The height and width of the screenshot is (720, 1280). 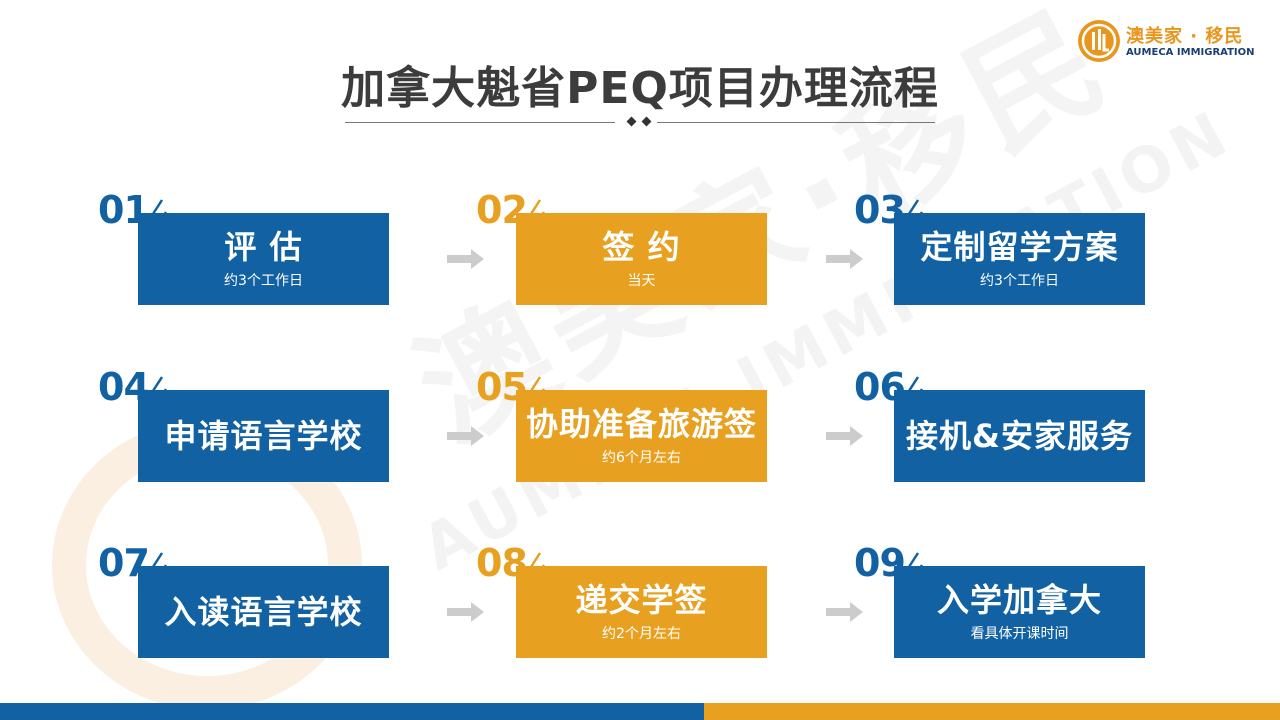 I want to click on logo-text-cn: 澳美家 · 移民, so click(x=1185, y=36).